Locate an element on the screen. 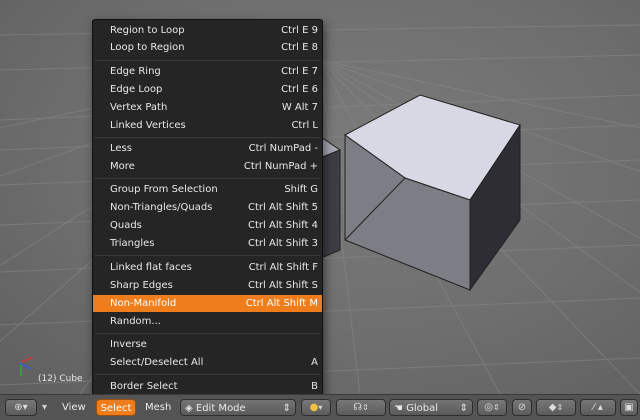 The width and height of the screenshot is (640, 420). circle-target-icon: ◎ is located at coordinates (489, 407).